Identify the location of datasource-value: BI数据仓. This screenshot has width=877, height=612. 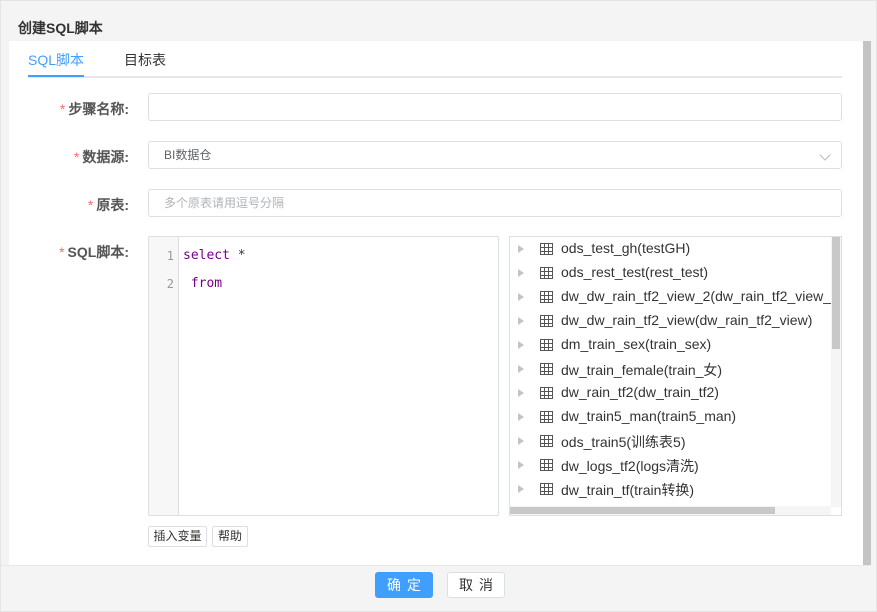
(188, 155).